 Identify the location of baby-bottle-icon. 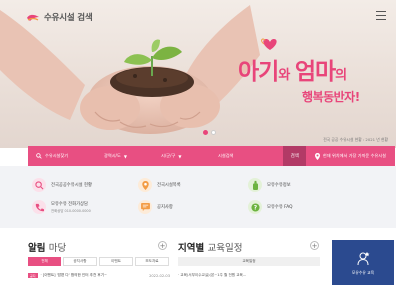
(255, 185).